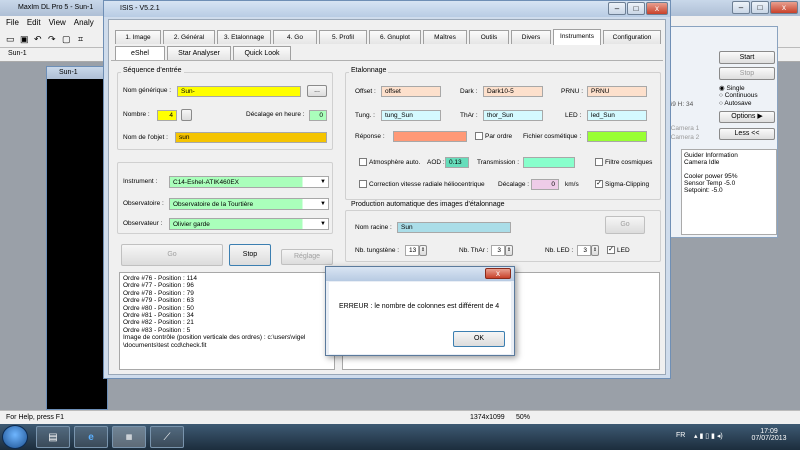  I want to click on clock: 17:09 07/07/2013, so click(769, 435).